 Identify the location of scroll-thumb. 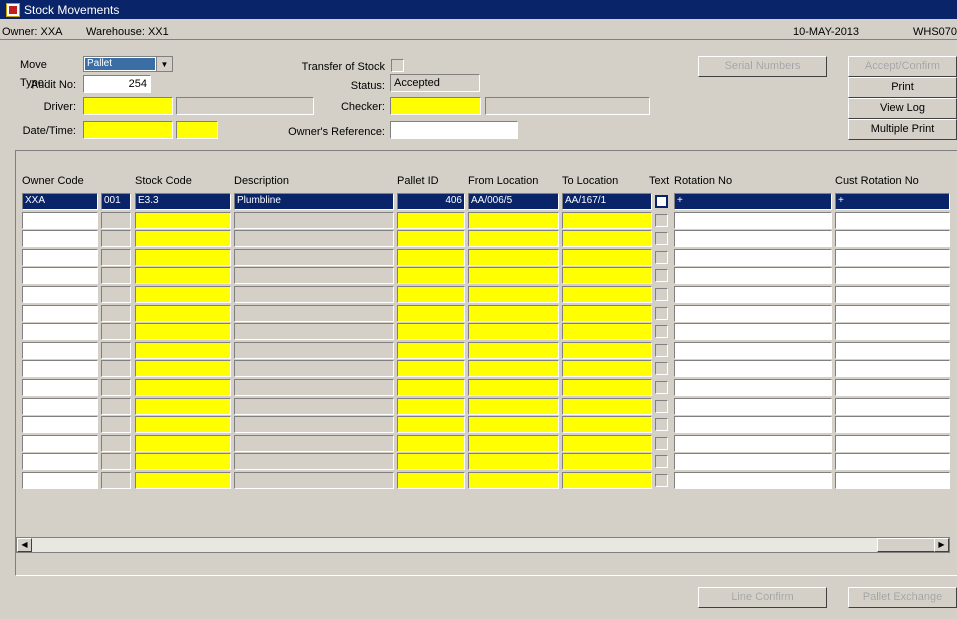
(906, 545).